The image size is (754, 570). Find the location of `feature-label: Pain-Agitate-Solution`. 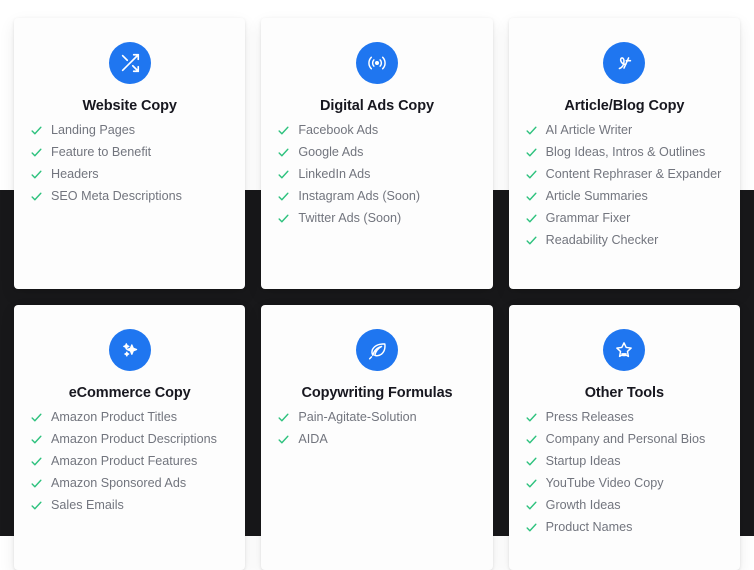

feature-label: Pain-Agitate-Solution is located at coordinates (357, 417).